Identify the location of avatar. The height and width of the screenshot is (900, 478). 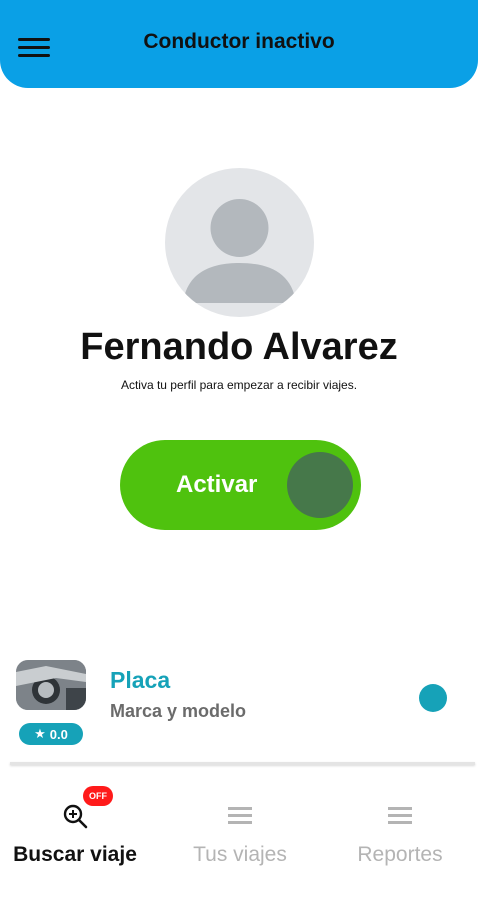
(239, 242).